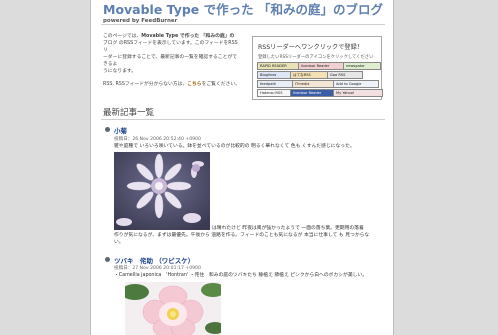 The image size is (498, 335). What do you see at coordinates (157, 268) in the screenshot?
I see `post-meta-2: 投稿日：27 Nov 2006 20:01:17 +0900` at bounding box center [157, 268].